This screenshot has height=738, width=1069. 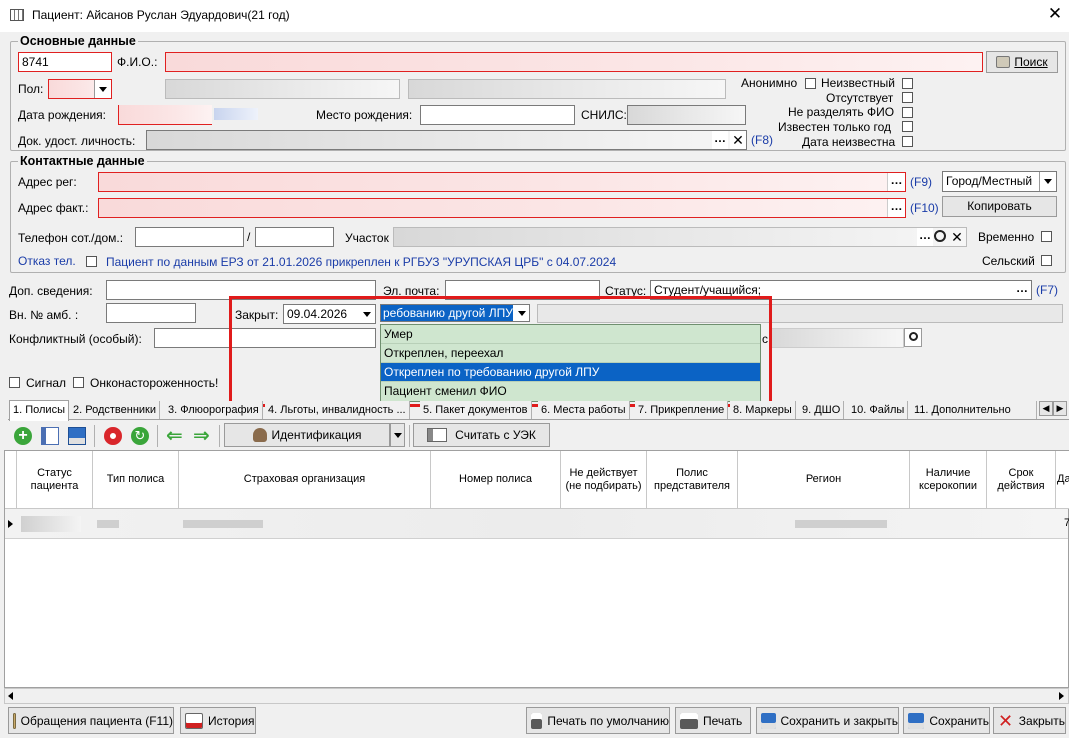 I want to click on tab-dsho: 9. ДШО, so click(x=822, y=410).